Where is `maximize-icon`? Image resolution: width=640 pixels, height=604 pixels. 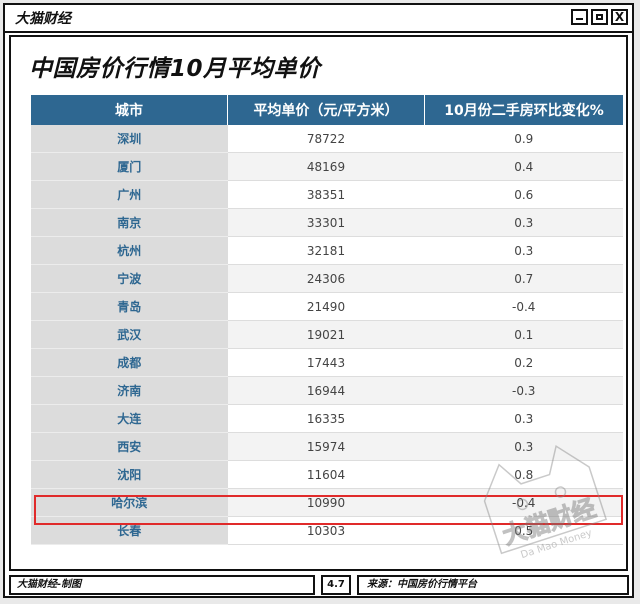
maximize-icon is located at coordinates (599, 17).